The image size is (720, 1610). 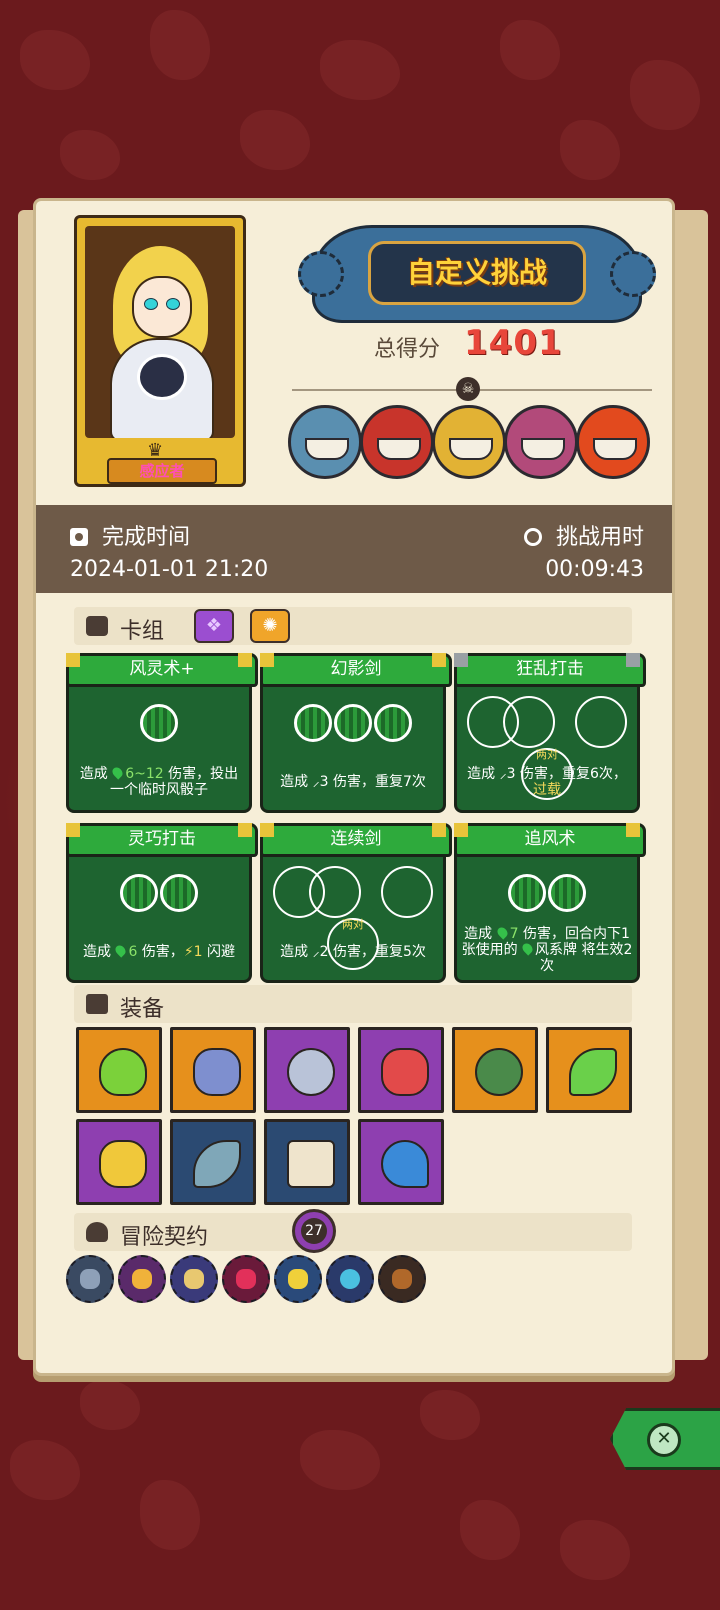 I want to click on duration-value: 00:09:43, so click(x=594, y=569).